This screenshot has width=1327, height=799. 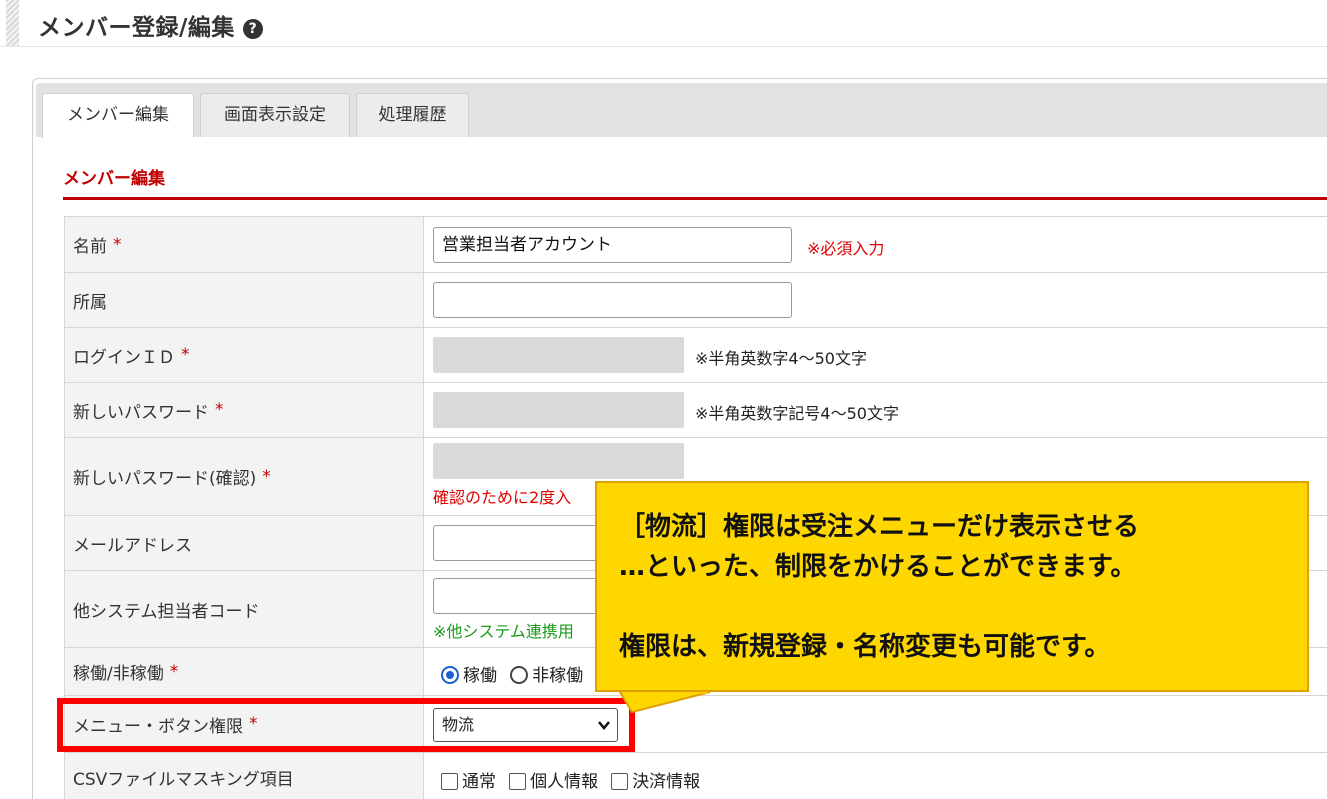 I want to click on other-system-code-note: ※他システム連携用, so click(x=503, y=631).